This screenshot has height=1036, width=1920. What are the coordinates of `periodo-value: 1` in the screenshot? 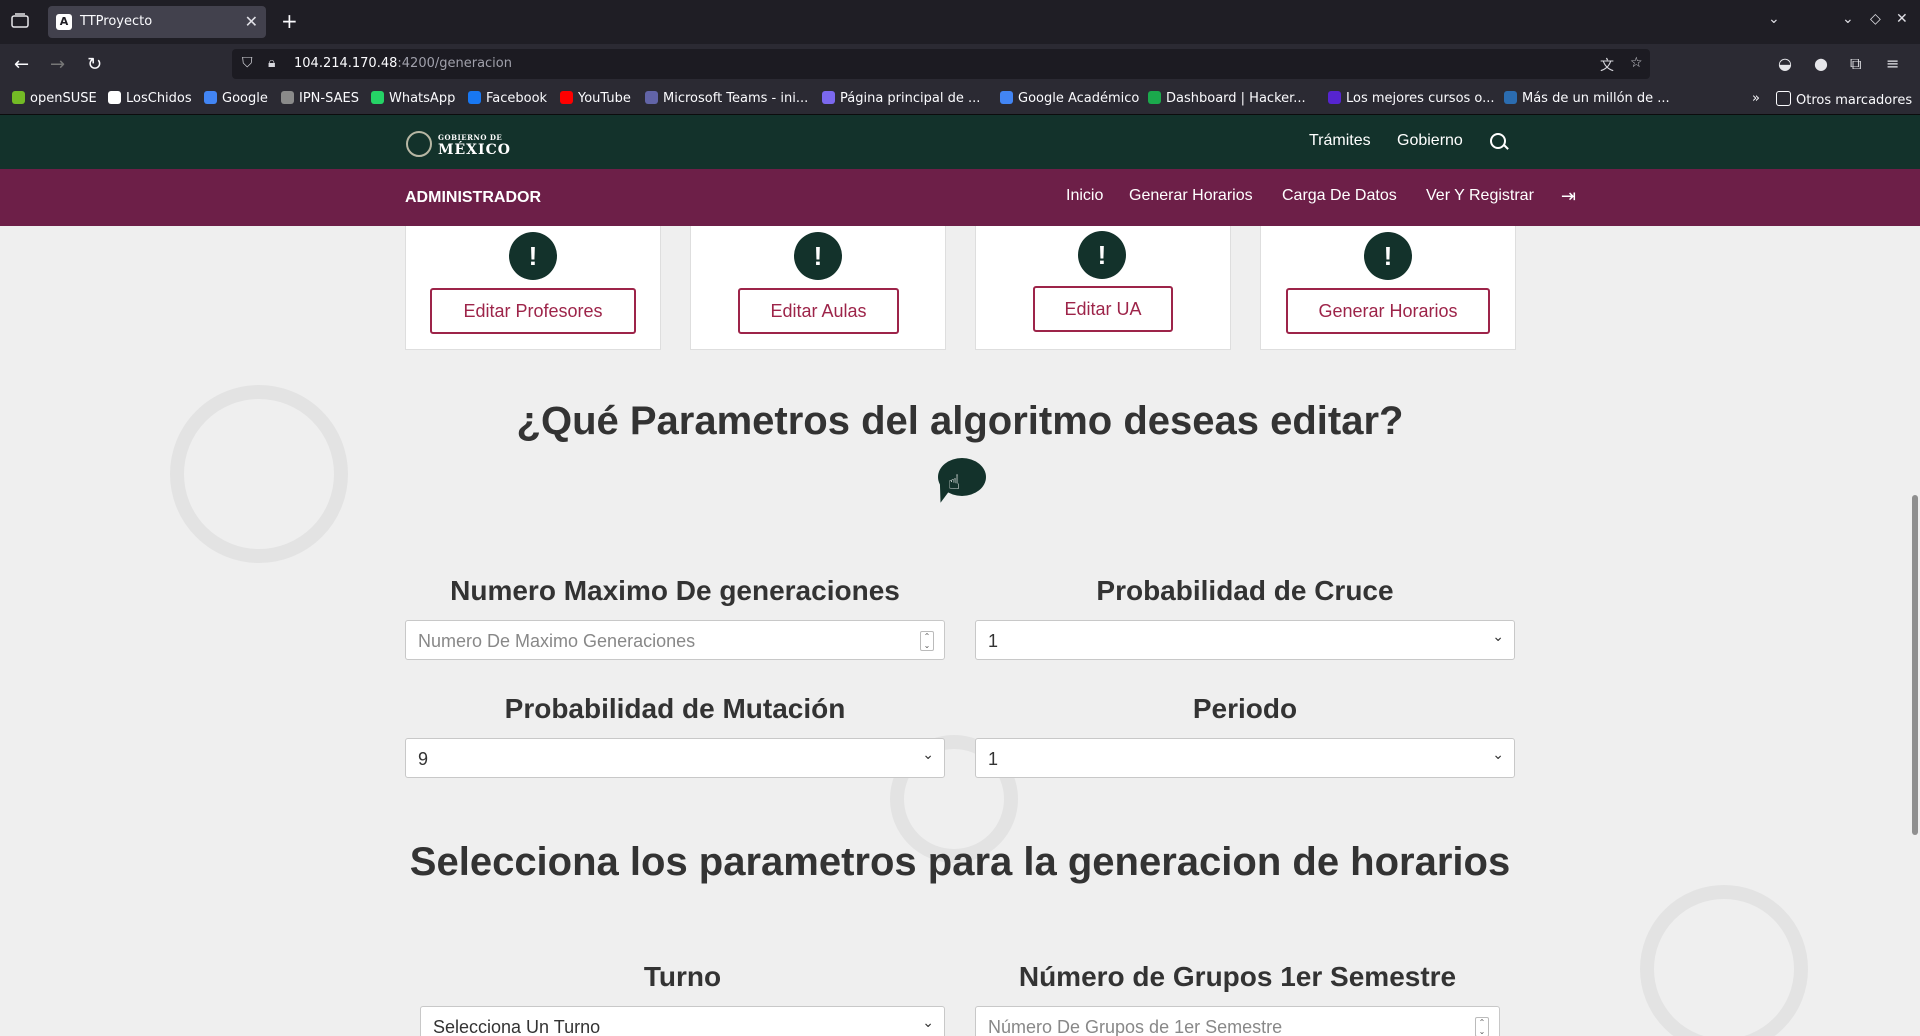 It's located at (993, 759).